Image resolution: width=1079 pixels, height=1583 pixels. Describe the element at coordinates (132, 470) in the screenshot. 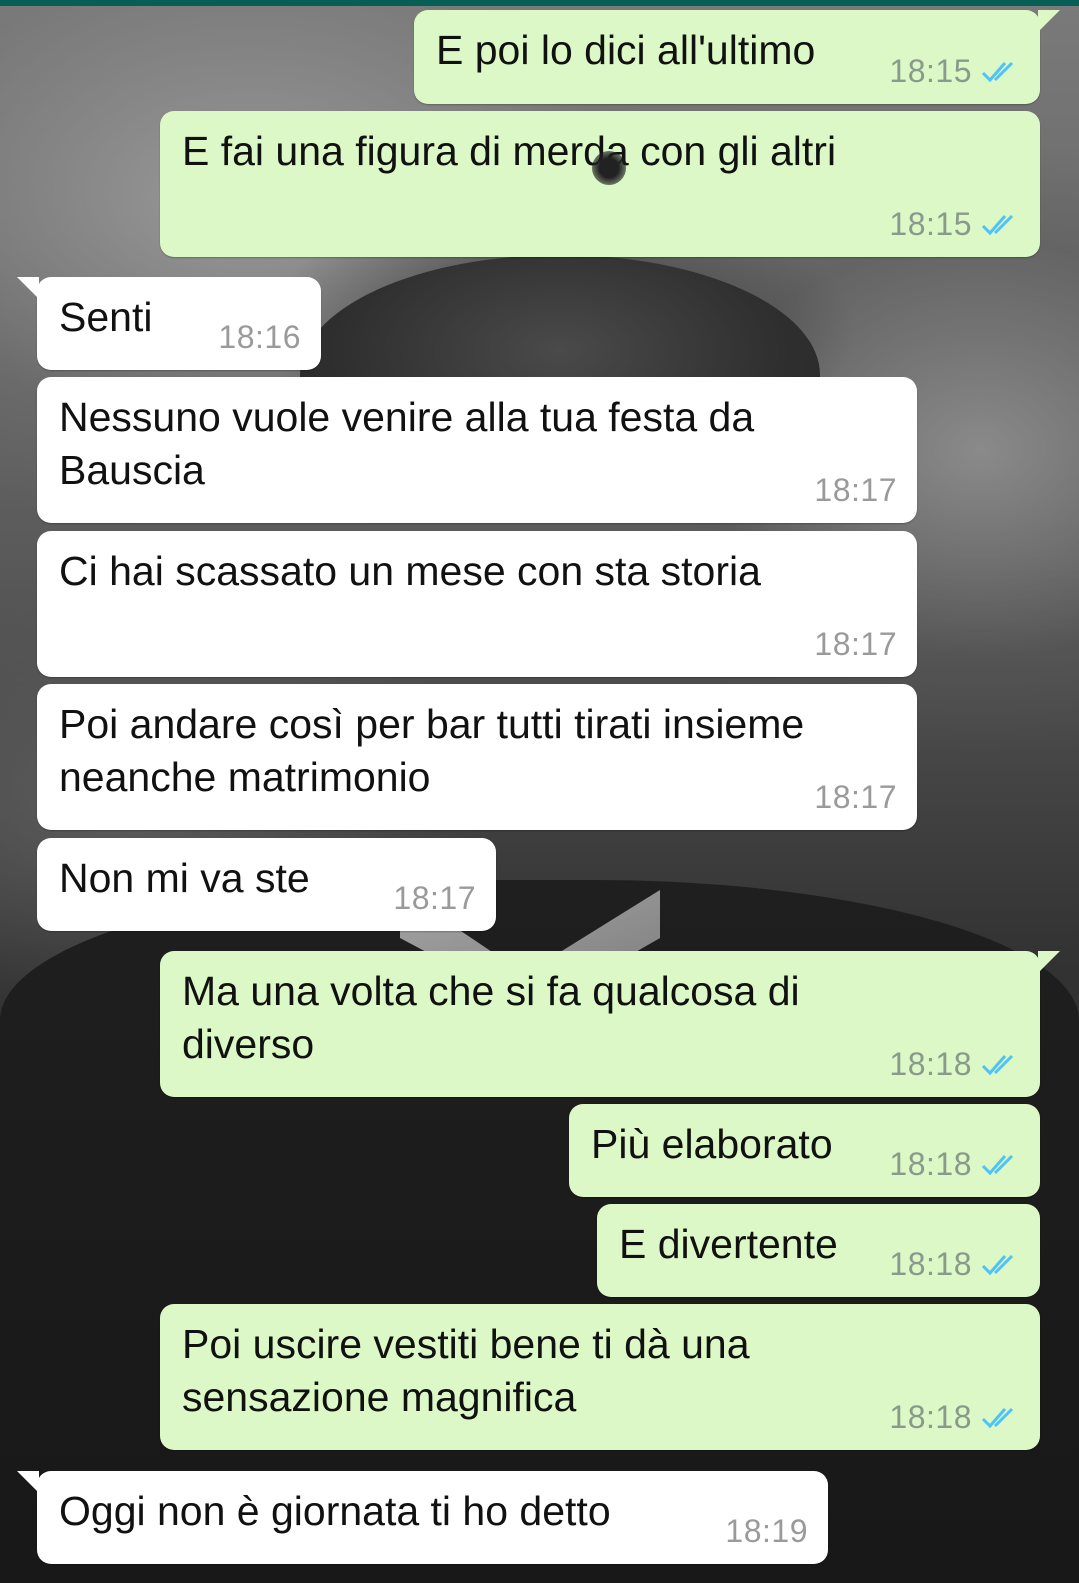

I see `message-text-line: Bauscia` at that location.